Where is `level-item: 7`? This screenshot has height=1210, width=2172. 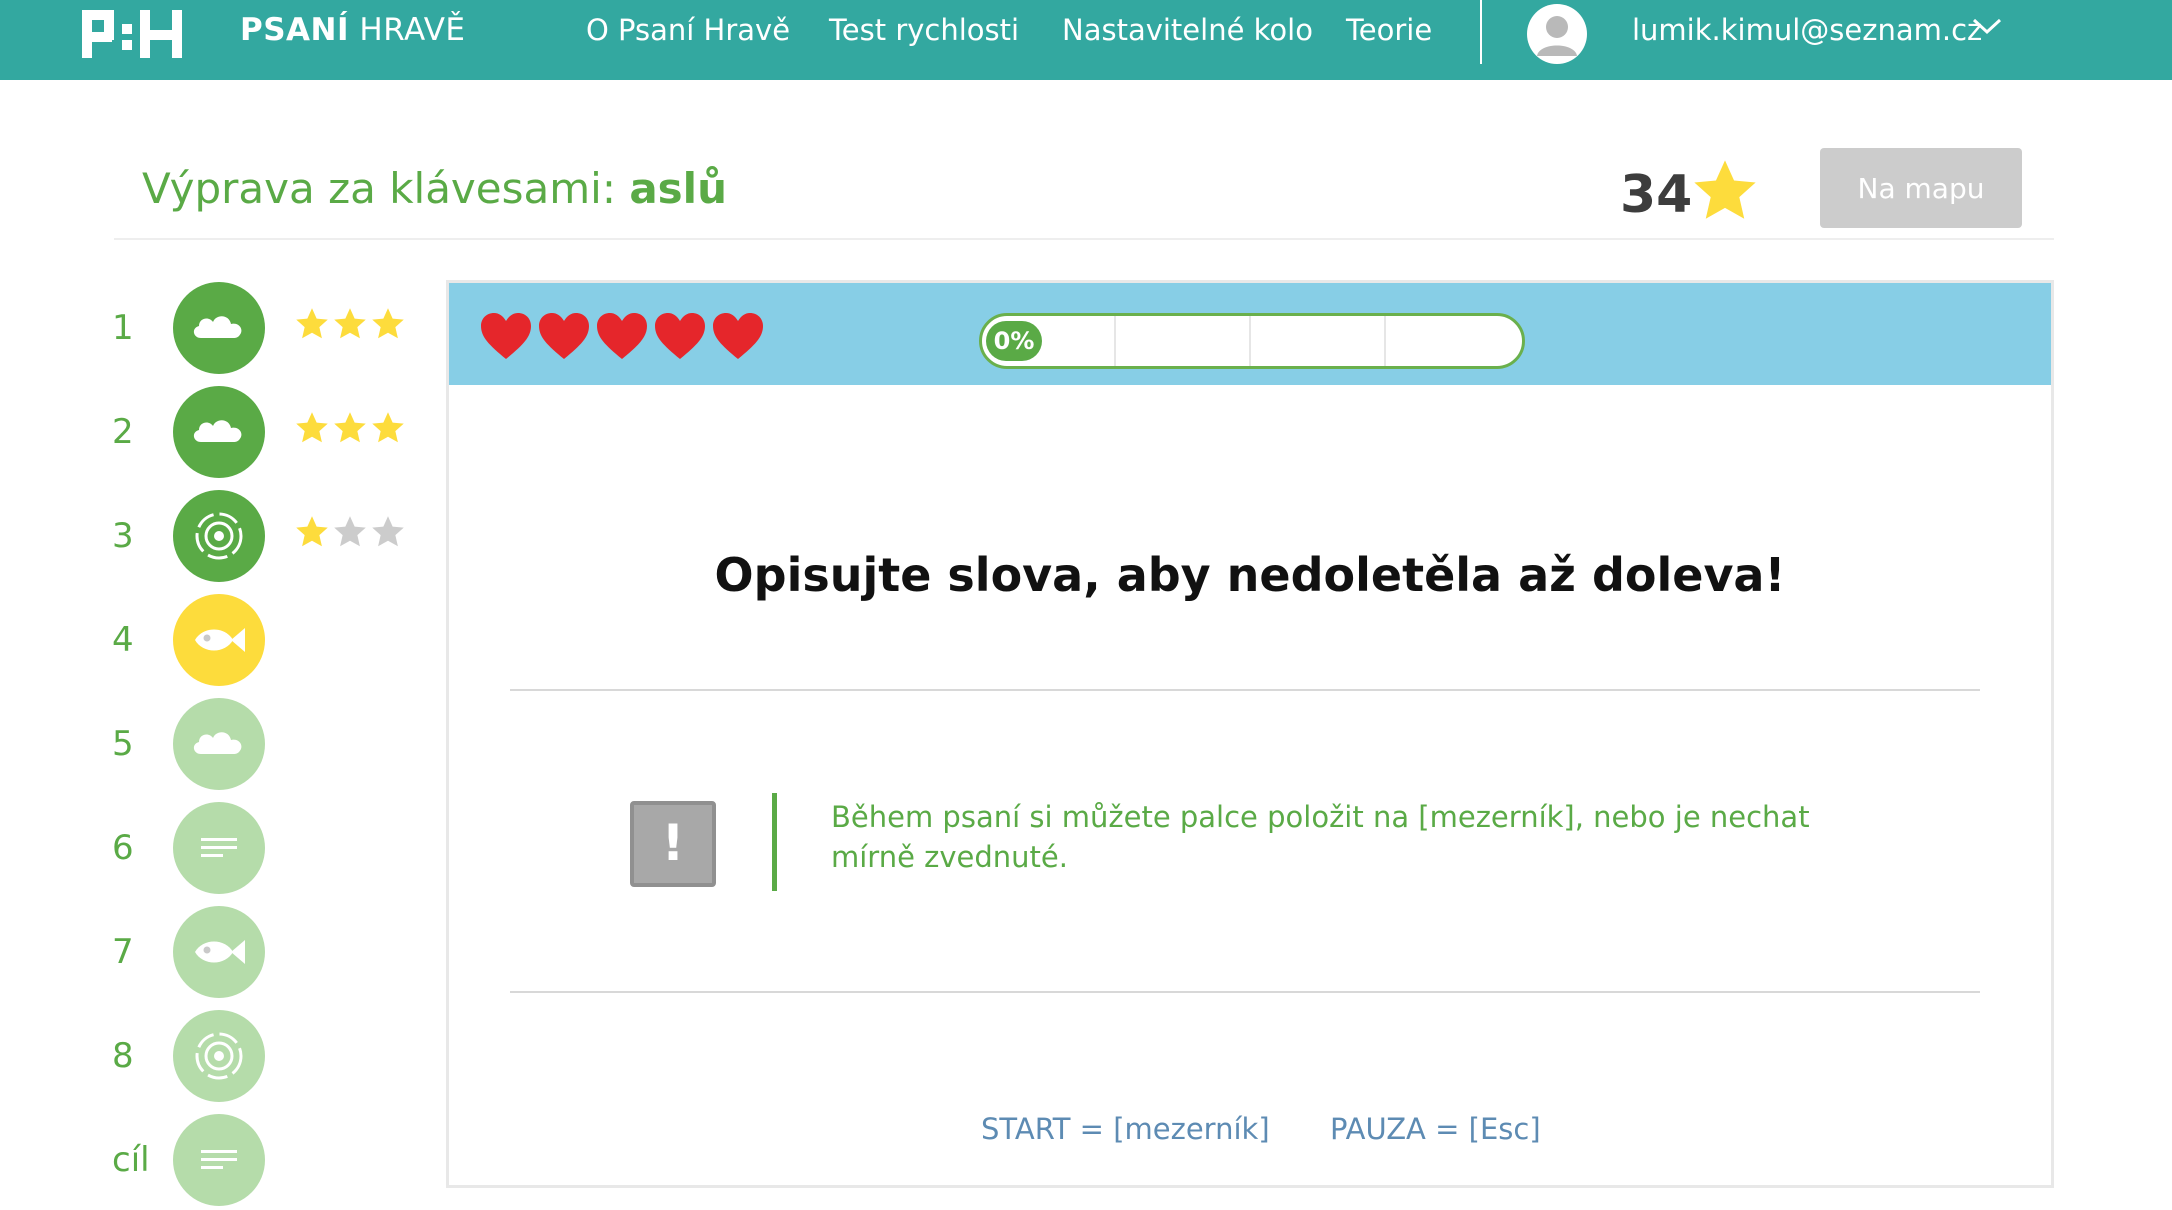 level-item: 7 is located at coordinates (220, 952).